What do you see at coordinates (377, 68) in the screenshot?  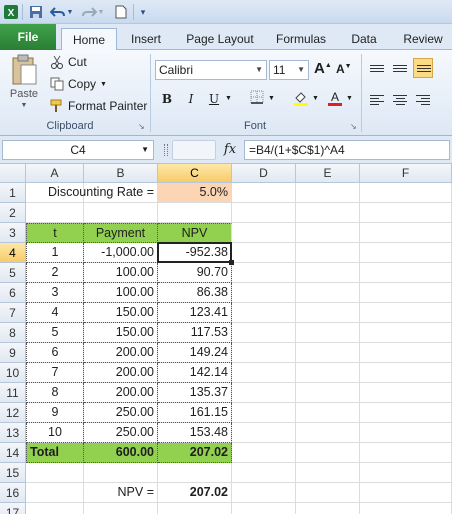 I see `align-top-icon` at bounding box center [377, 68].